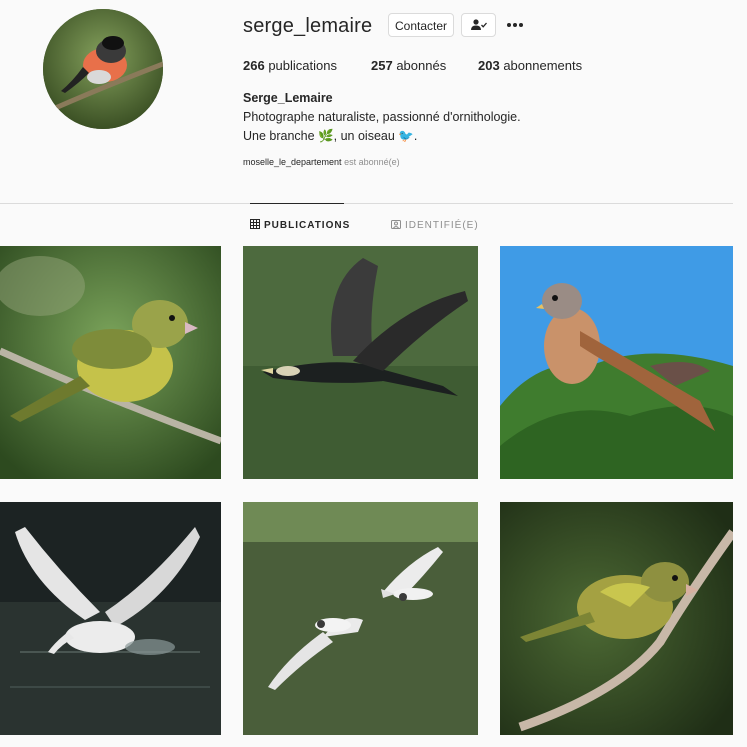 Image resolution: width=747 pixels, height=747 pixels. What do you see at coordinates (382, 65) in the screenshot?
I see `followers-count-value: 257` at bounding box center [382, 65].